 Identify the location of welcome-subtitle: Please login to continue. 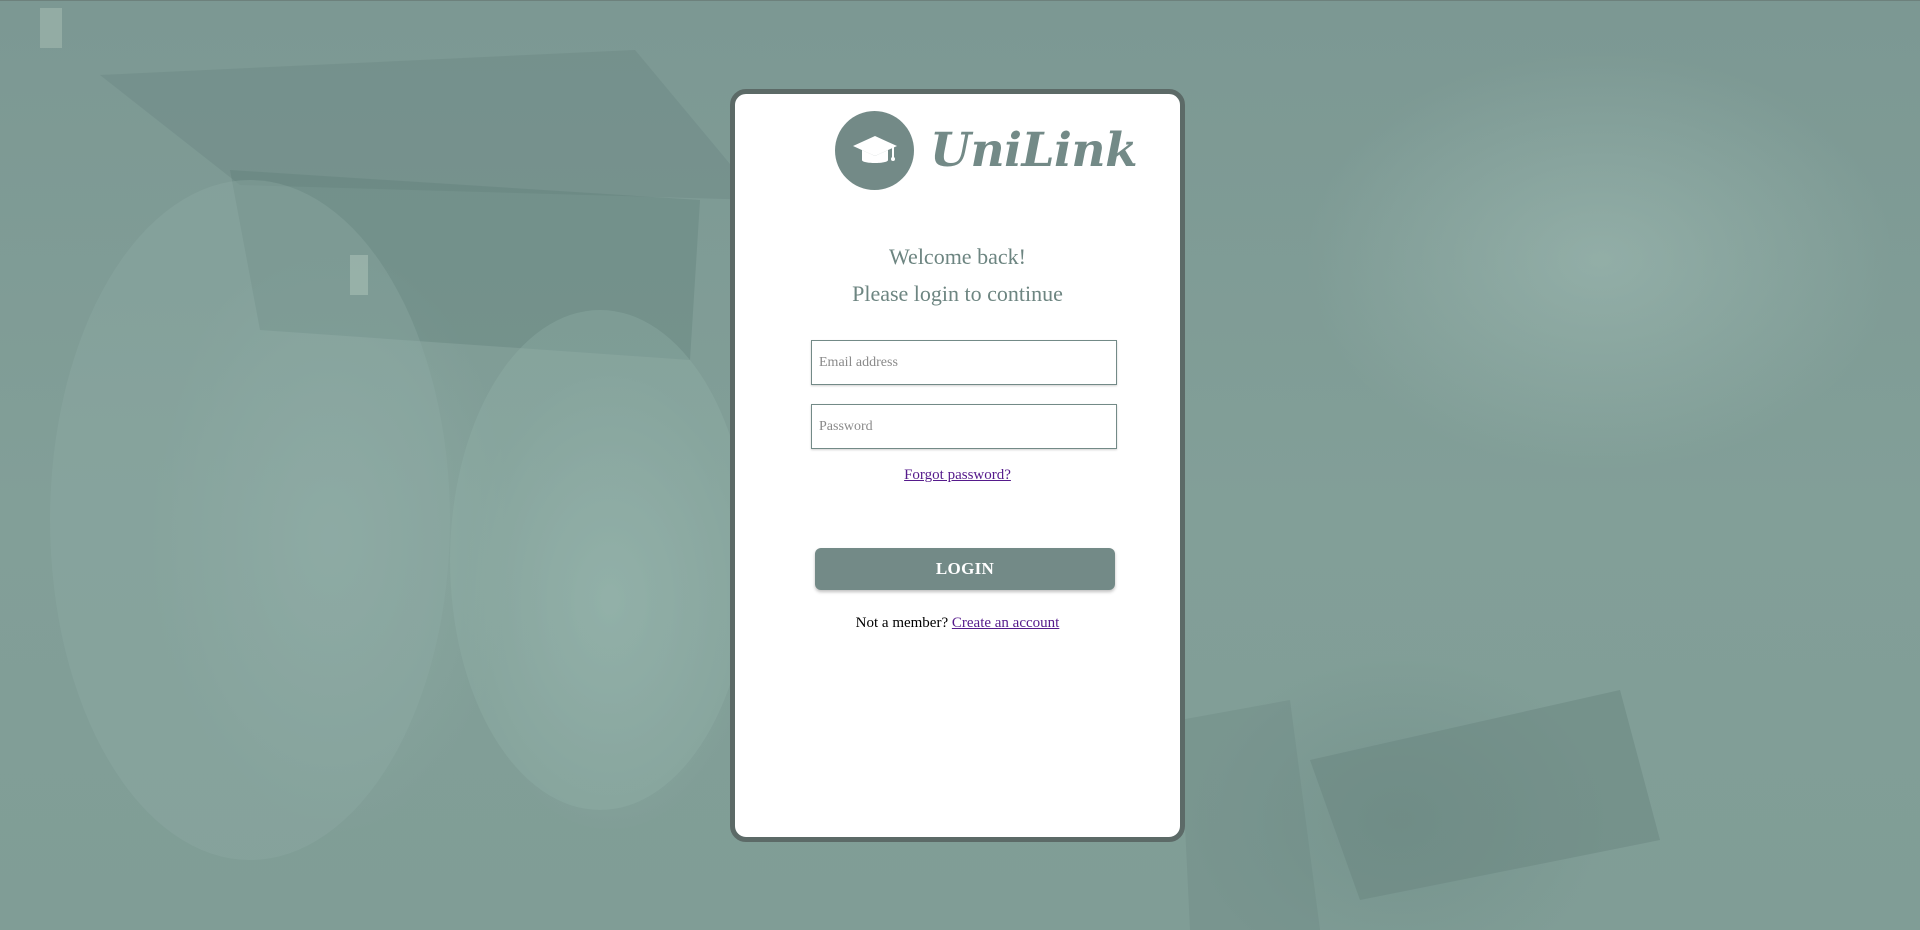
(957, 293).